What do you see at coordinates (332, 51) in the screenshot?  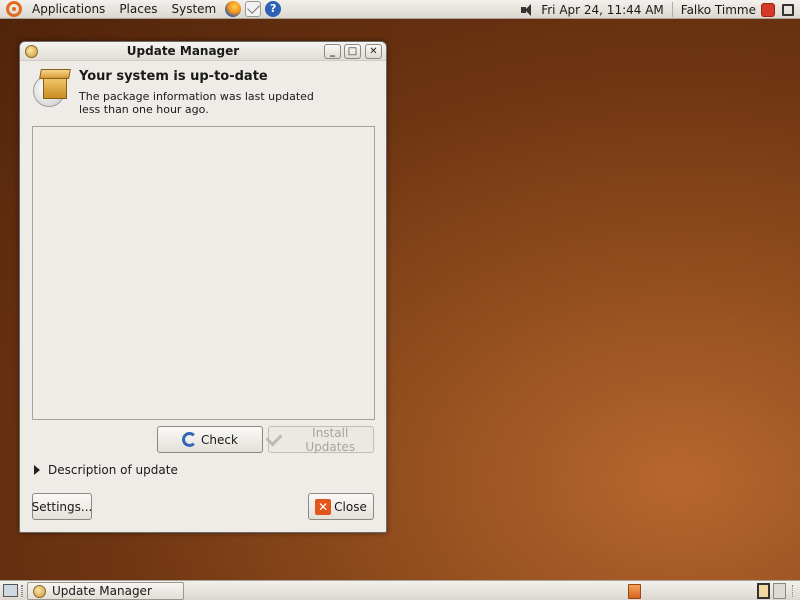 I see `minimize-button: _` at bounding box center [332, 51].